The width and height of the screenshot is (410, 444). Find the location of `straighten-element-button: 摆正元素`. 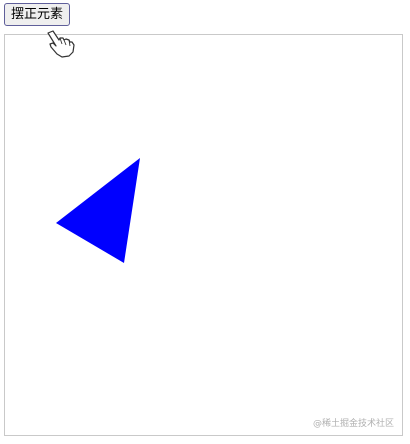

straighten-element-button: 摆正元素 is located at coordinates (37, 14).